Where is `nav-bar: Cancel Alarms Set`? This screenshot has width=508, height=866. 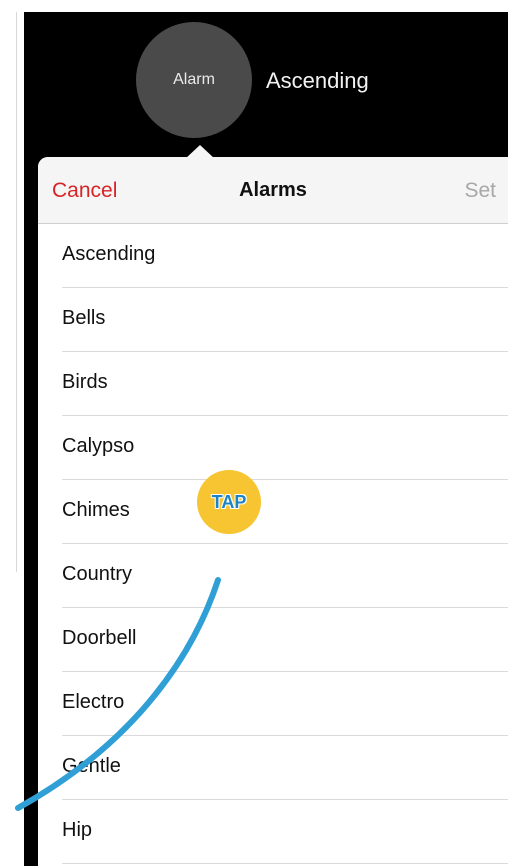
nav-bar: Cancel Alarms Set is located at coordinates (273, 190).